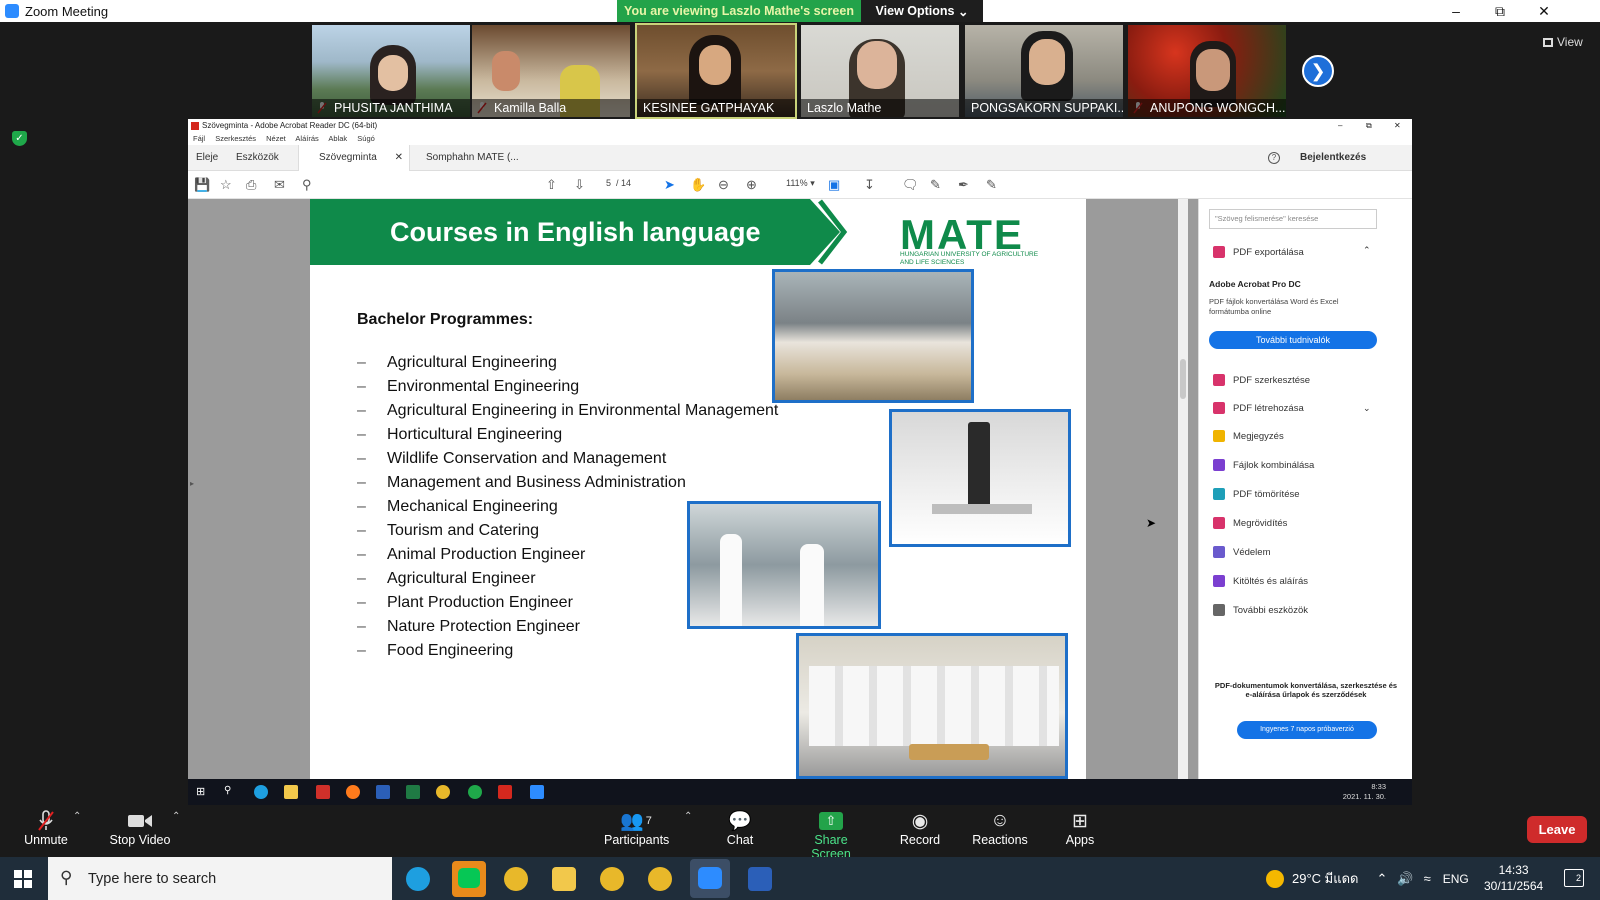 This screenshot has width=1600, height=900. What do you see at coordinates (869, 185) in the screenshot?
I see `scroll-mode-icon: ↧` at bounding box center [869, 185].